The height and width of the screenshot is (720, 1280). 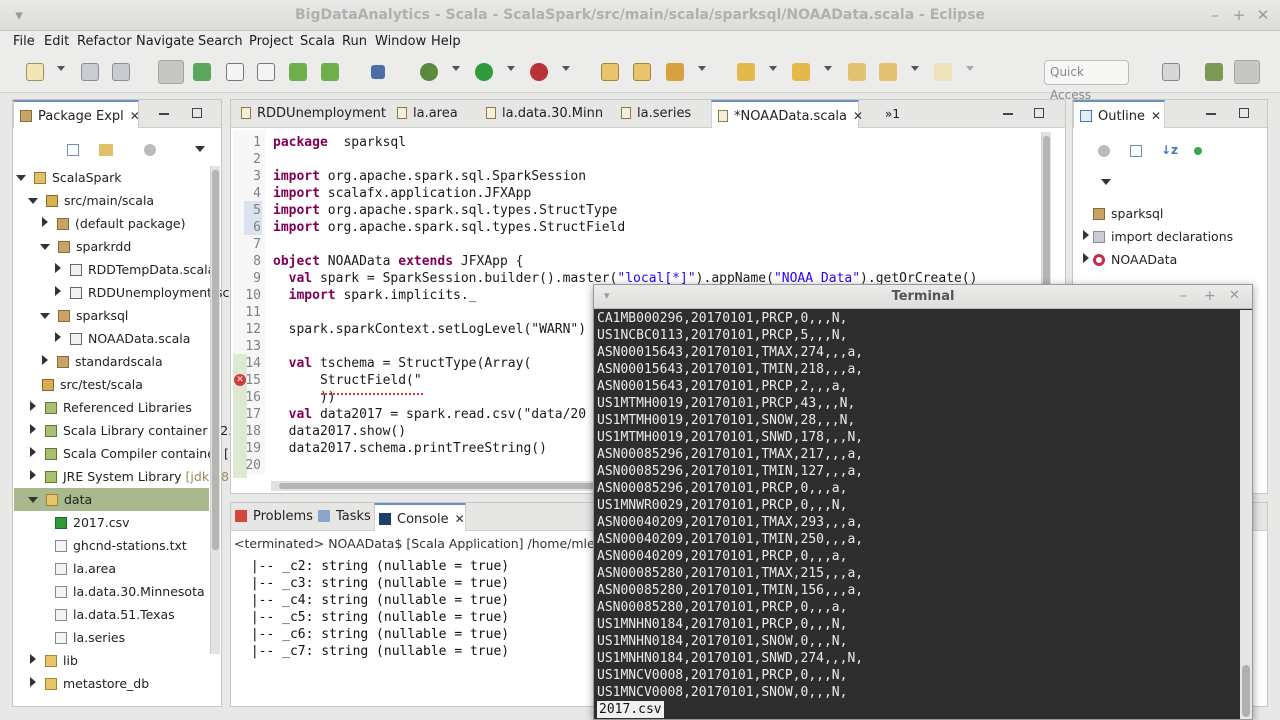 What do you see at coordinates (121, 545) in the screenshot?
I see `tree-item-ghcnd-stations: ghcnd-stations.txt` at bounding box center [121, 545].